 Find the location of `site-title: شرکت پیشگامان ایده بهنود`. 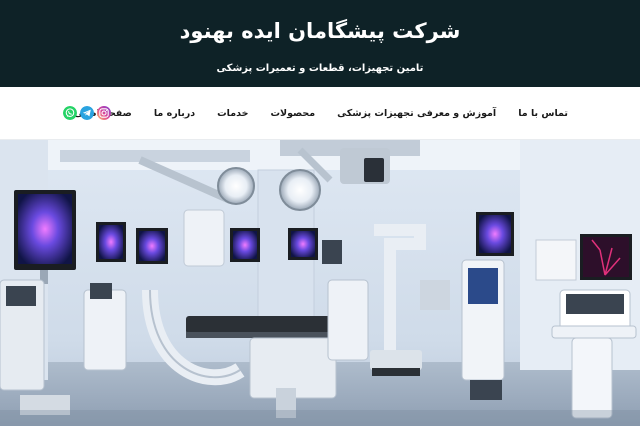

site-title: شرکت پیشگامان ایده بهنود is located at coordinates (320, 31).